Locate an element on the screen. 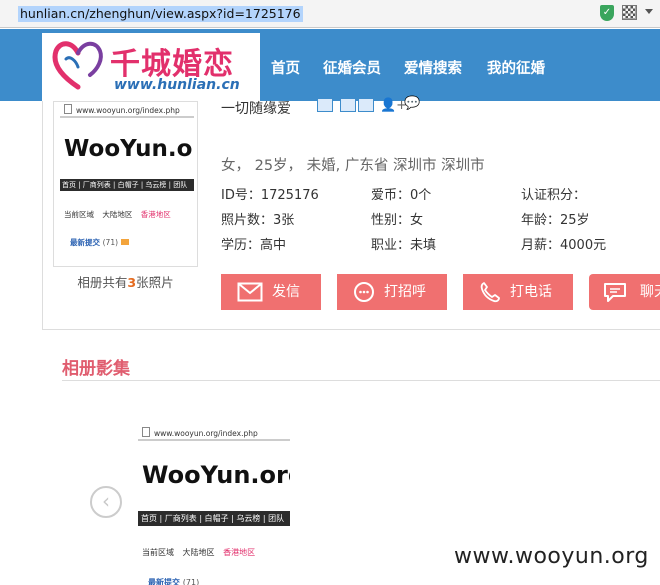 The image size is (660, 585). chat-button: 聊天 is located at coordinates (624, 292).